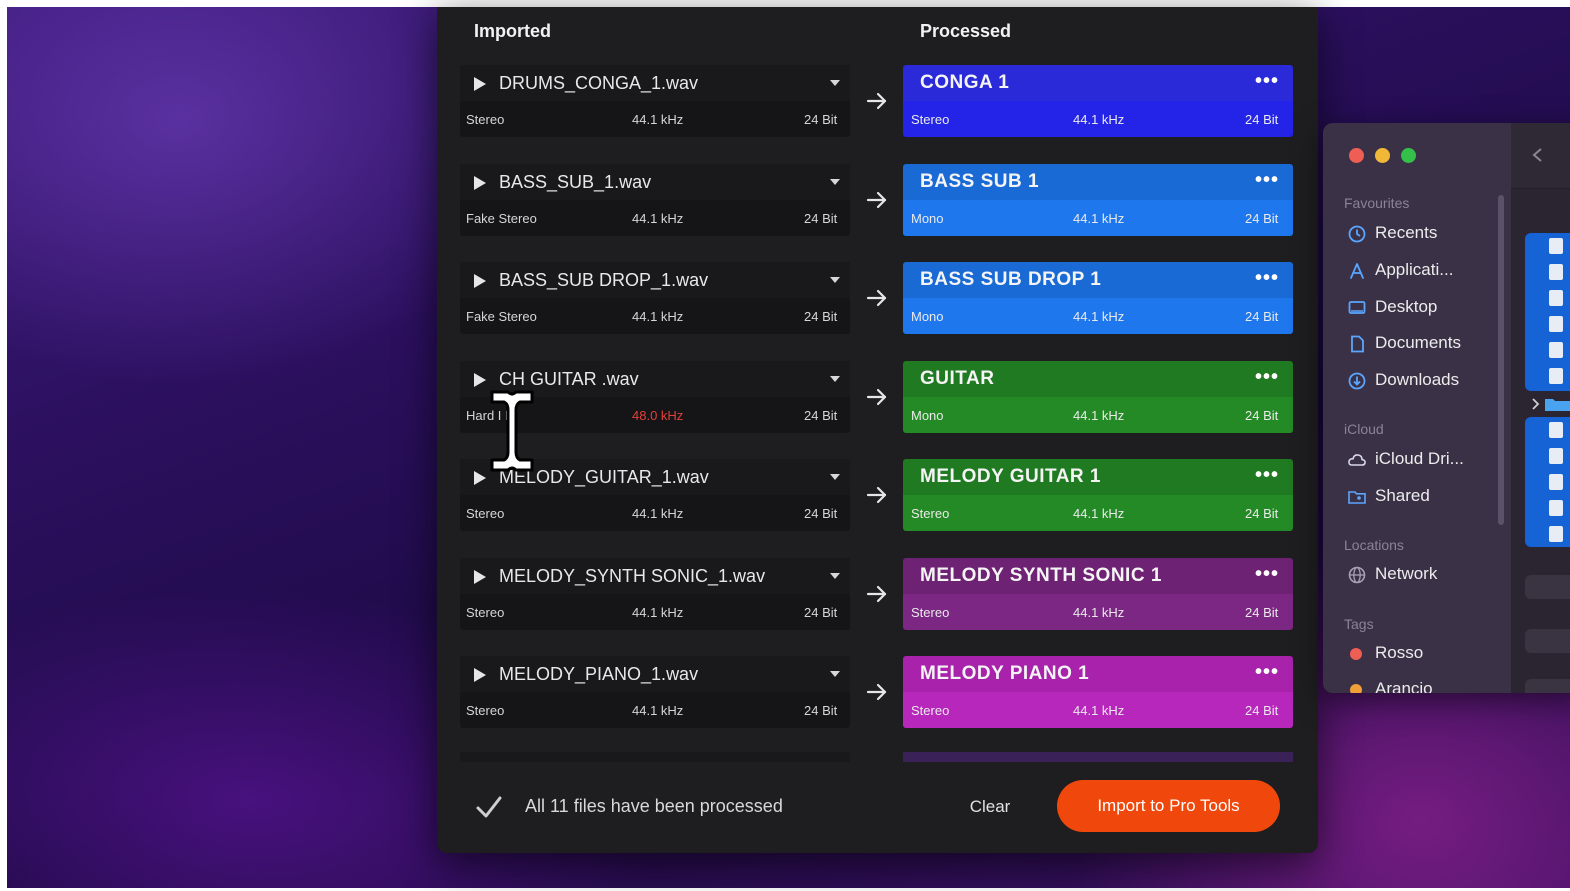 The width and height of the screenshot is (1570, 891). What do you see at coordinates (1377, 203) in the screenshot?
I see `section-favourites: Favourites` at bounding box center [1377, 203].